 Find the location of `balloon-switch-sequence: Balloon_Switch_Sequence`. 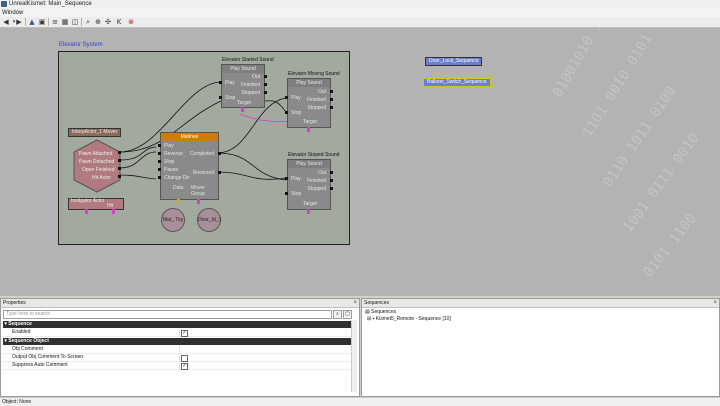

balloon-switch-sequence: Balloon_Switch_Sequence is located at coordinates (457, 82).